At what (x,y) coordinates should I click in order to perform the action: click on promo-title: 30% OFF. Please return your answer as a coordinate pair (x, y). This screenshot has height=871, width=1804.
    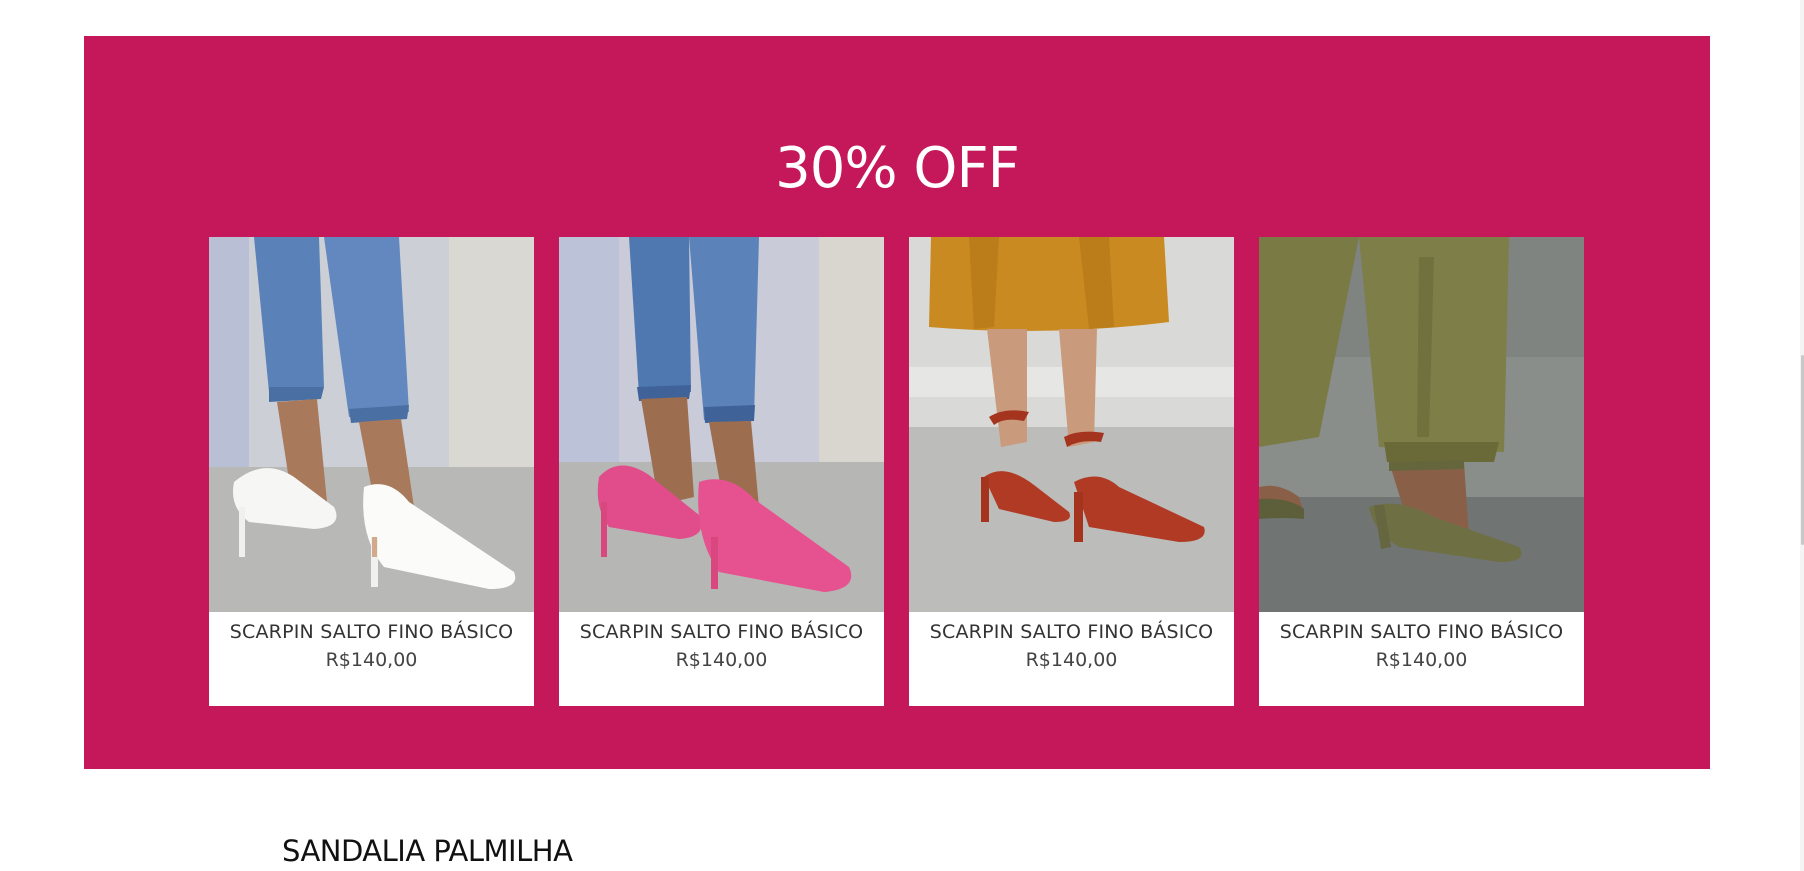
    Looking at the image, I should click on (897, 168).